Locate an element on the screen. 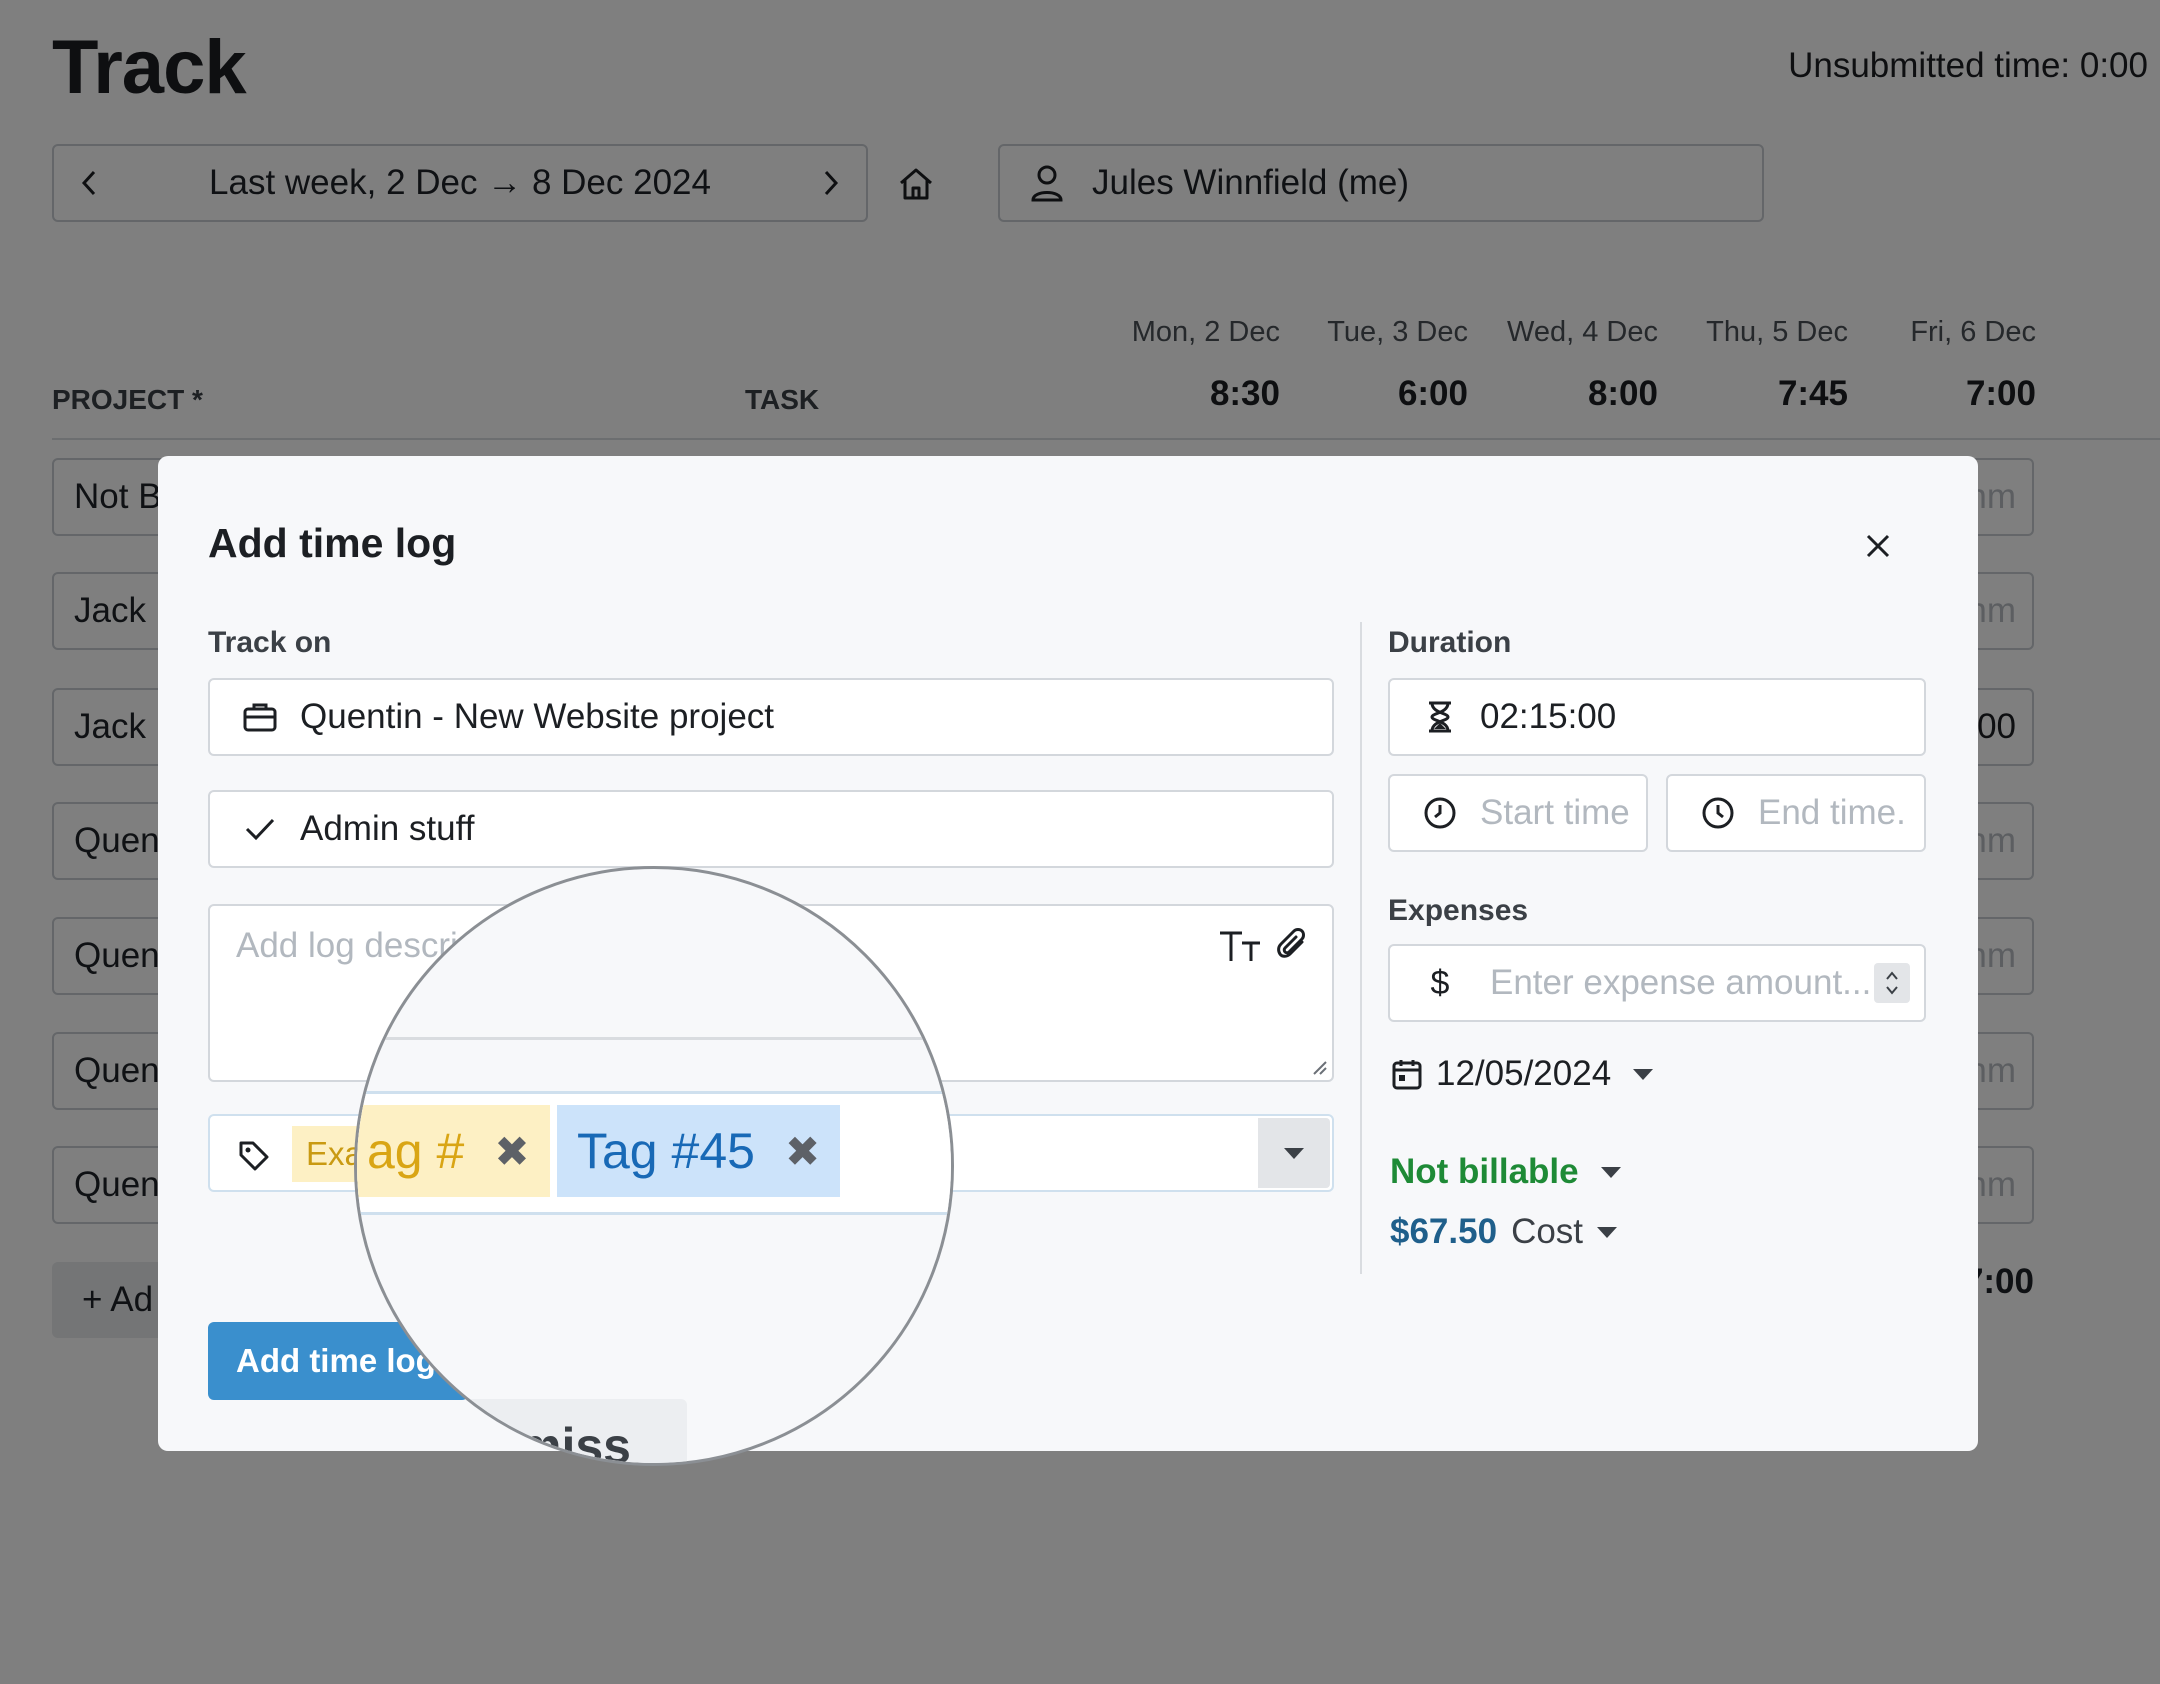  date-value: 12/05/2024 is located at coordinates (1524, 1073).